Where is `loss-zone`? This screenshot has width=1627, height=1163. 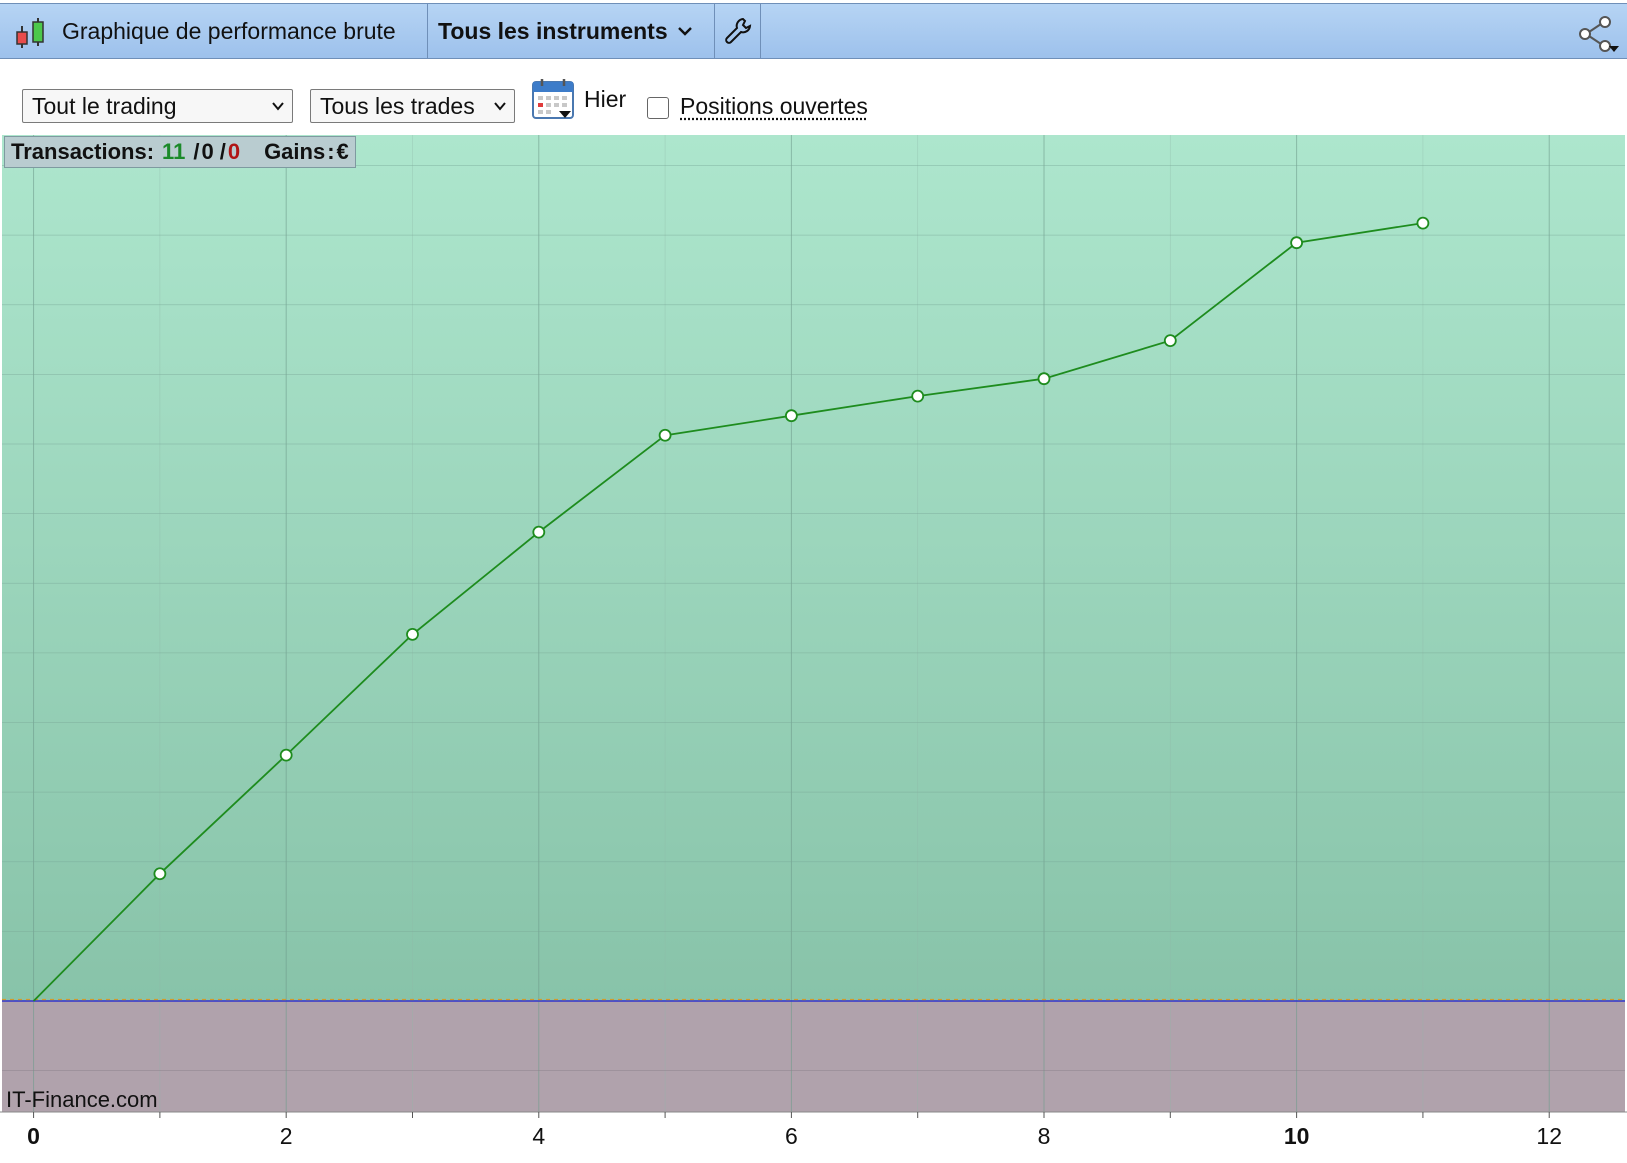 loss-zone is located at coordinates (813, 1056).